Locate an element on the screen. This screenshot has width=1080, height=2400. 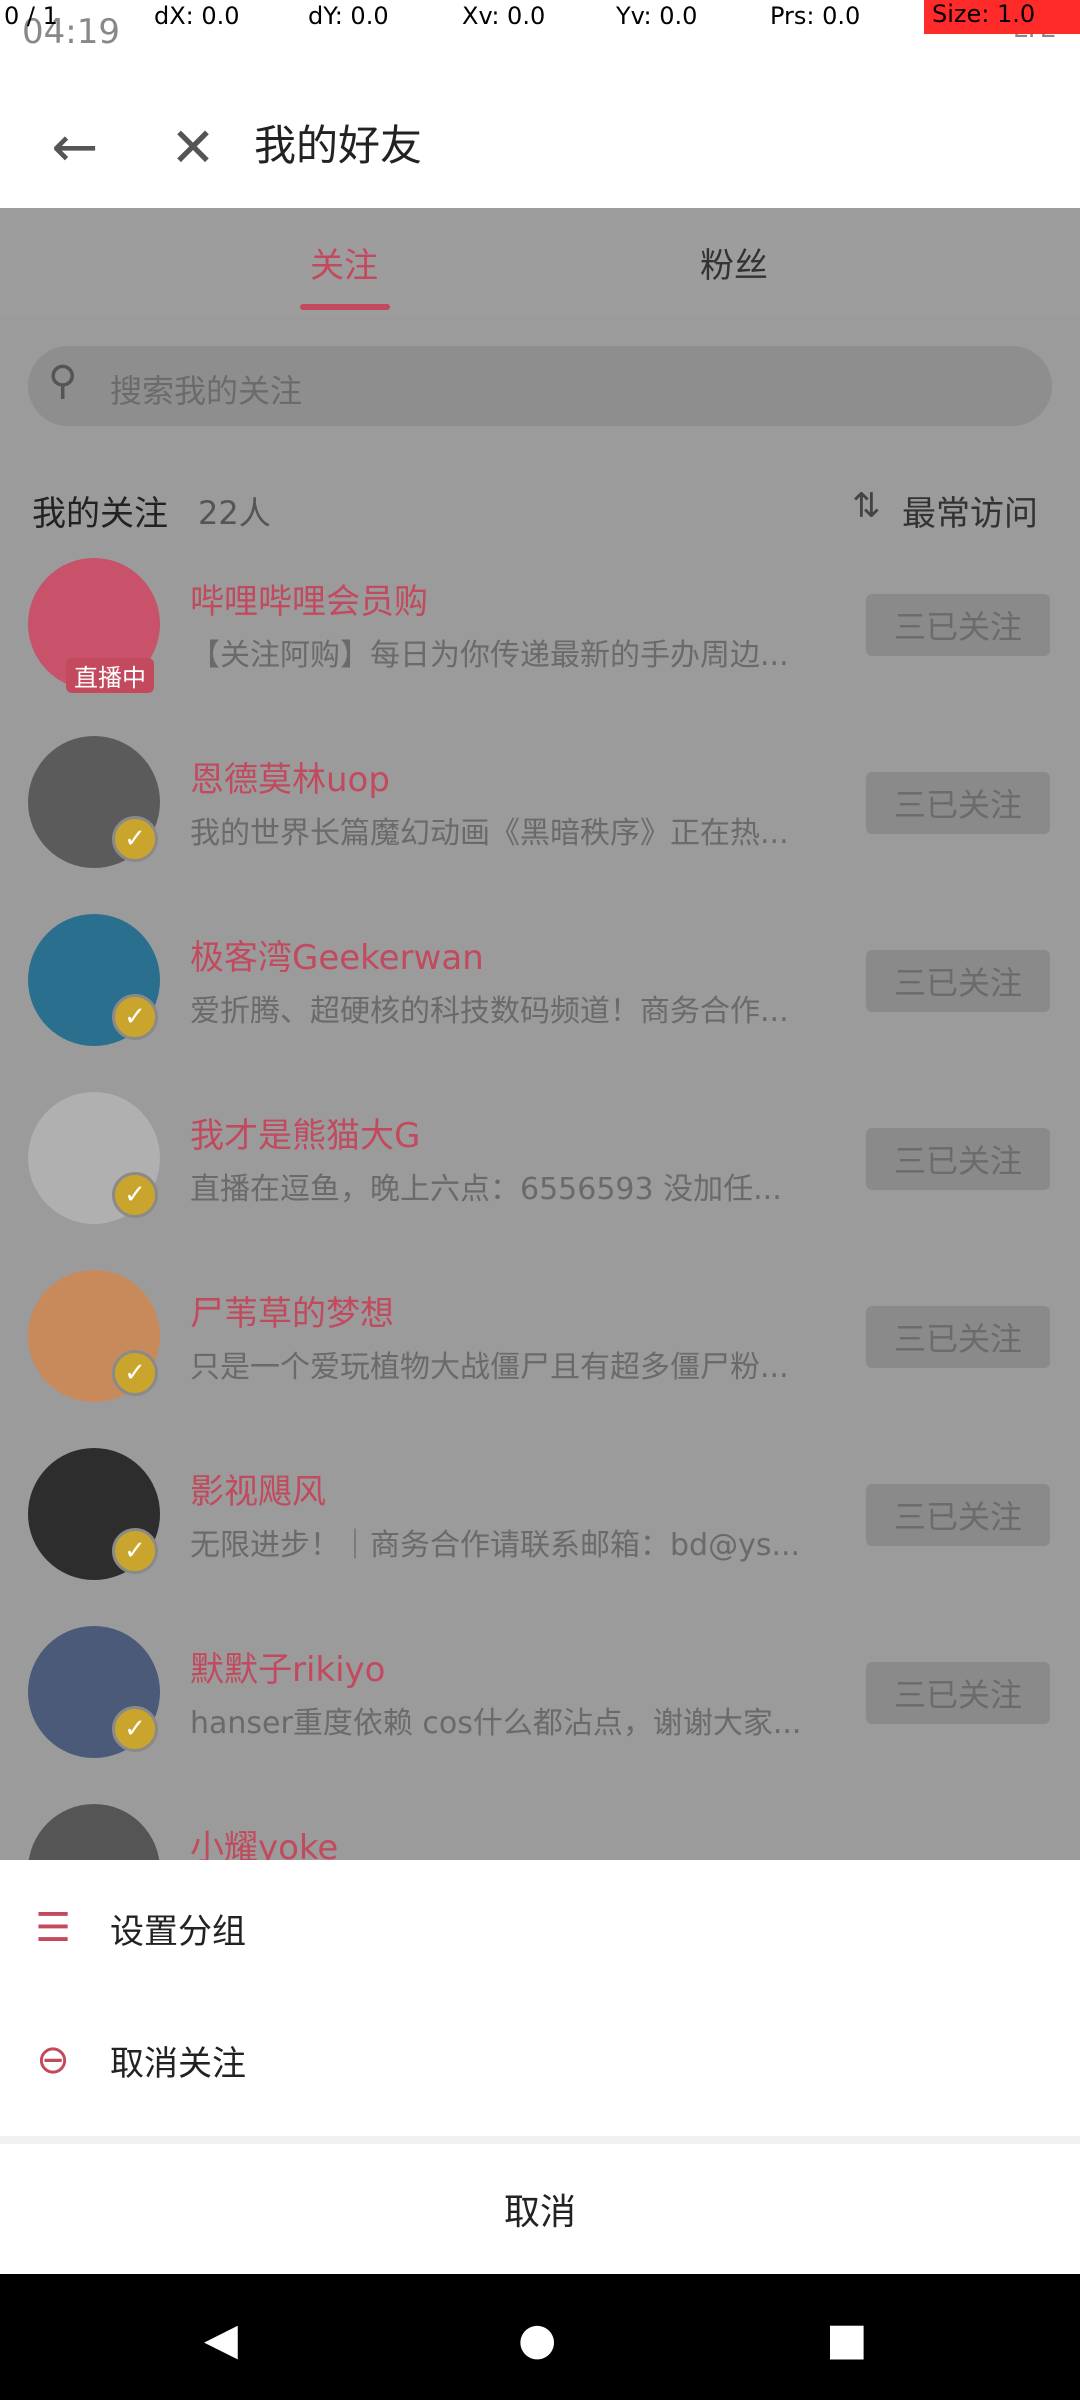
delta-x: dX: 0.0 is located at coordinates (197, 16).